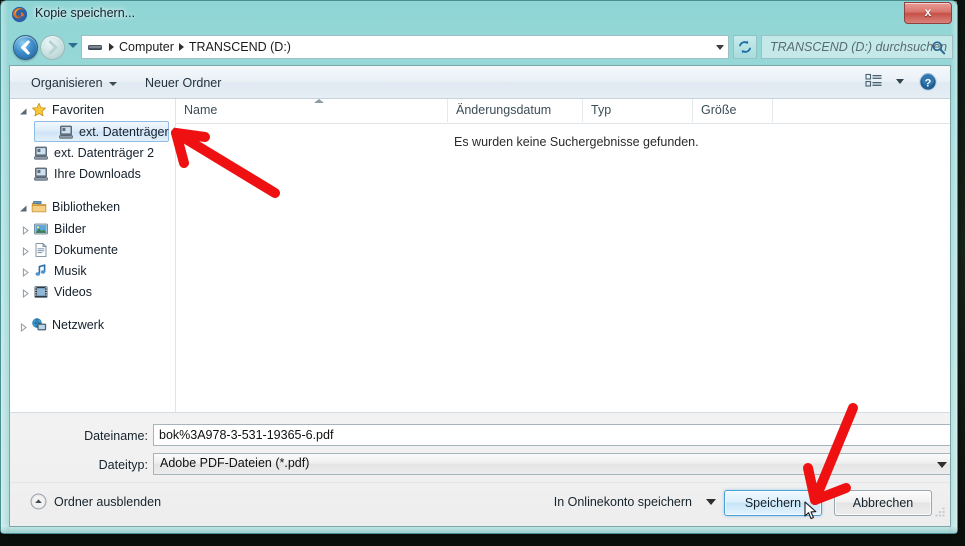 The image size is (965, 546). What do you see at coordinates (123, 465) in the screenshot?
I see `filetype-label: Dateityp:` at bounding box center [123, 465].